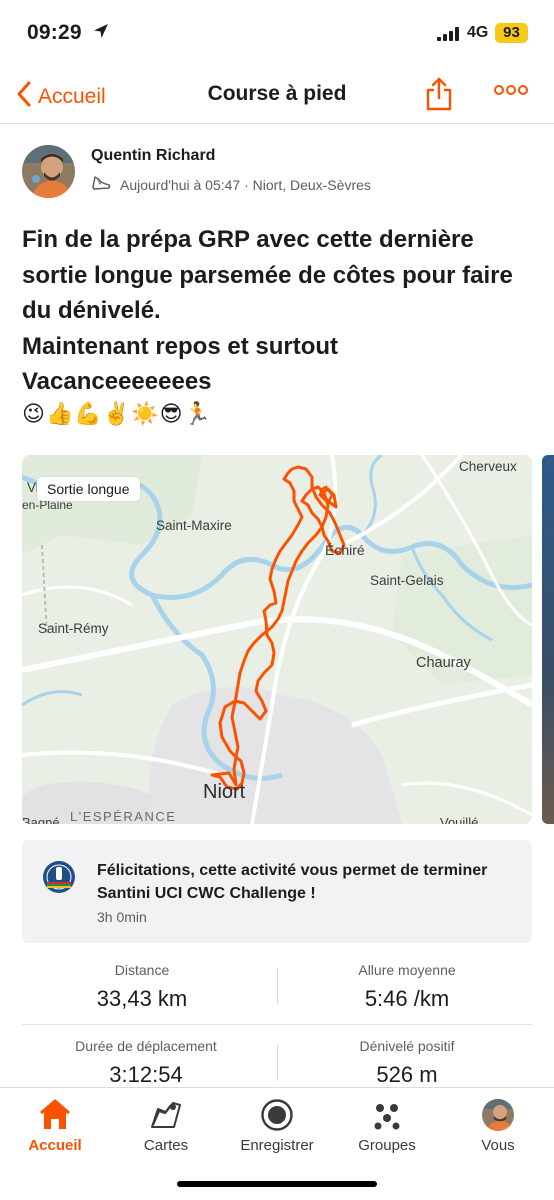 Image resolution: width=554 pixels, height=1200 pixels. What do you see at coordinates (387, 1115) in the screenshot?
I see `groups-icon` at bounding box center [387, 1115].